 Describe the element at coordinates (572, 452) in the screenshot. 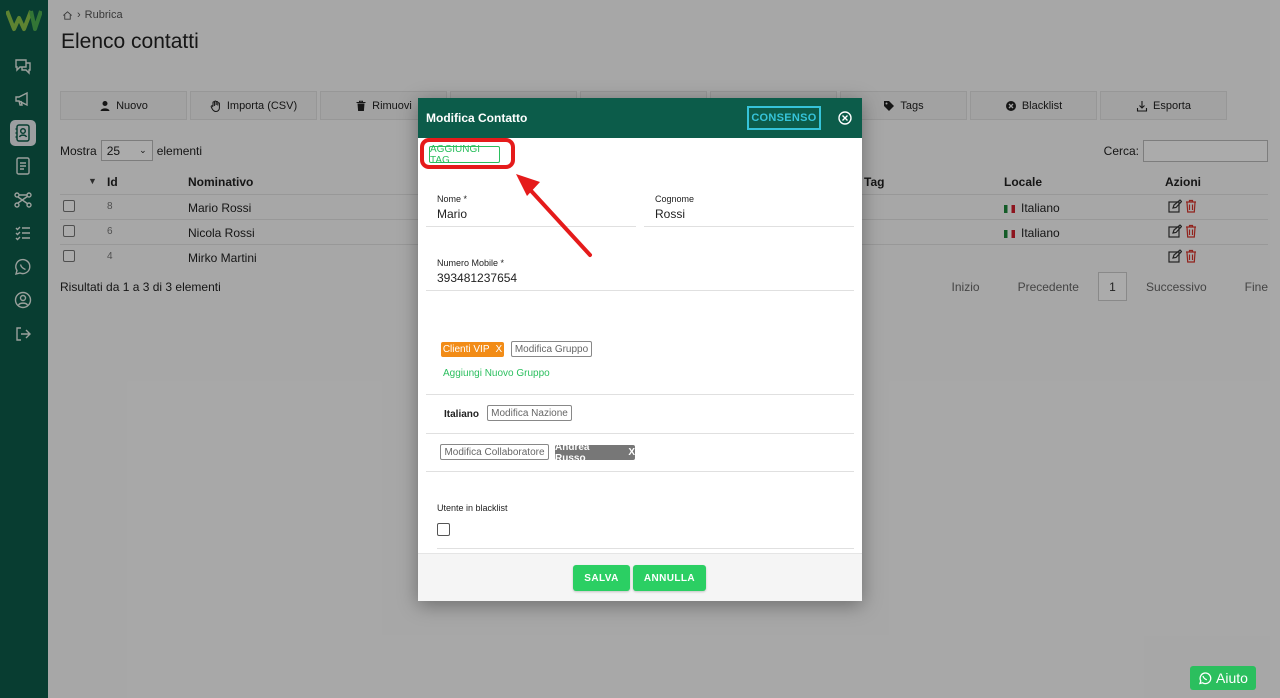

I see `collaborator-badge-label: Andrea Russo` at that location.